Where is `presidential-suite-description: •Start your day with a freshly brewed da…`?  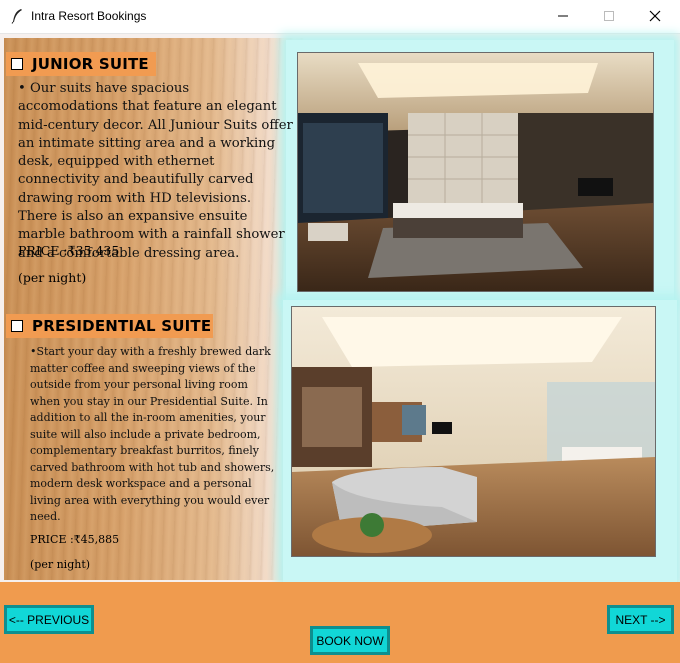
presidential-suite-description: •Start your day with a freshly brewed da… is located at coordinates (152, 434).